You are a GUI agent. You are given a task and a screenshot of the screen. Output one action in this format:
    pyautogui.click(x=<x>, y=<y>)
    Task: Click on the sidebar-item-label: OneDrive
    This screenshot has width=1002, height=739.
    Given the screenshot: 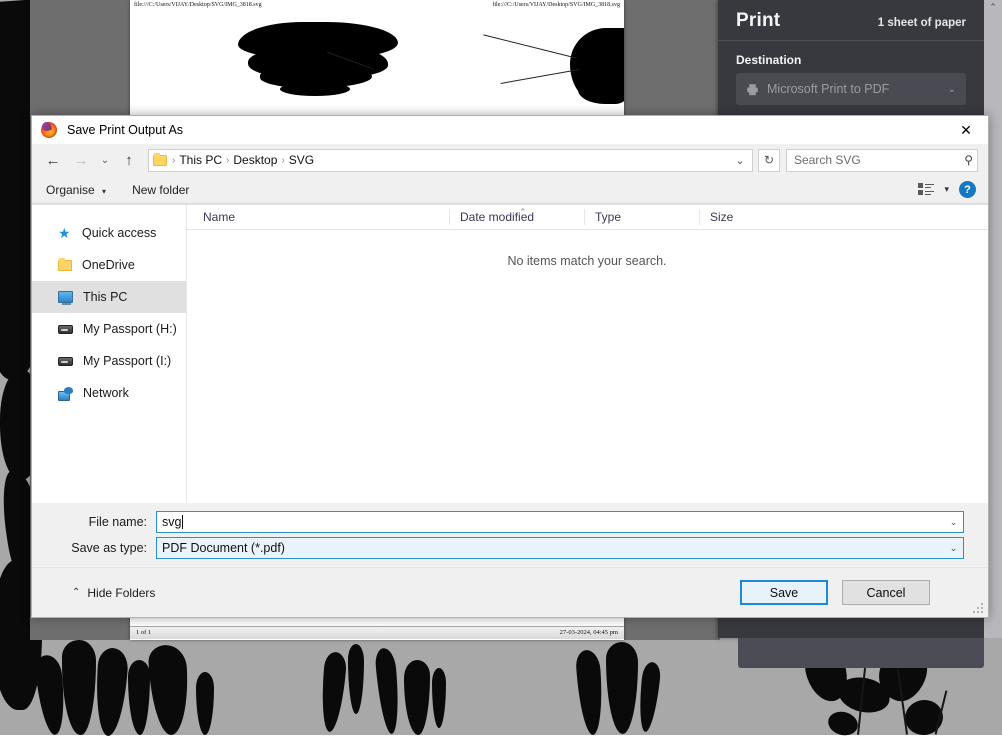 What is the action you would take?
    pyautogui.click(x=108, y=265)
    